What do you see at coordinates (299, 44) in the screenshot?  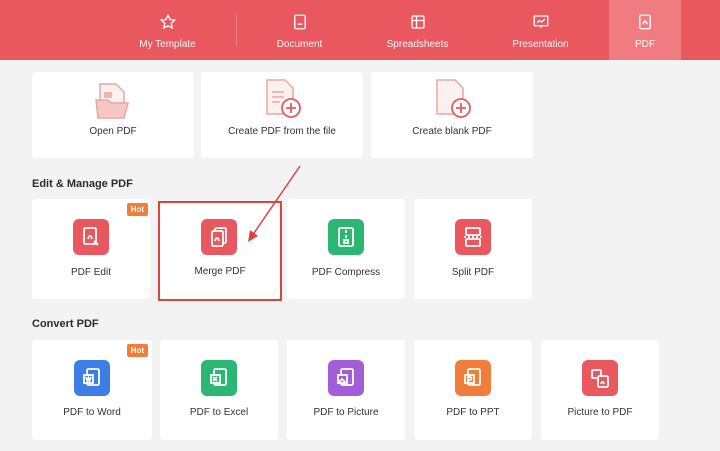 I see `tab-label: Document` at bounding box center [299, 44].